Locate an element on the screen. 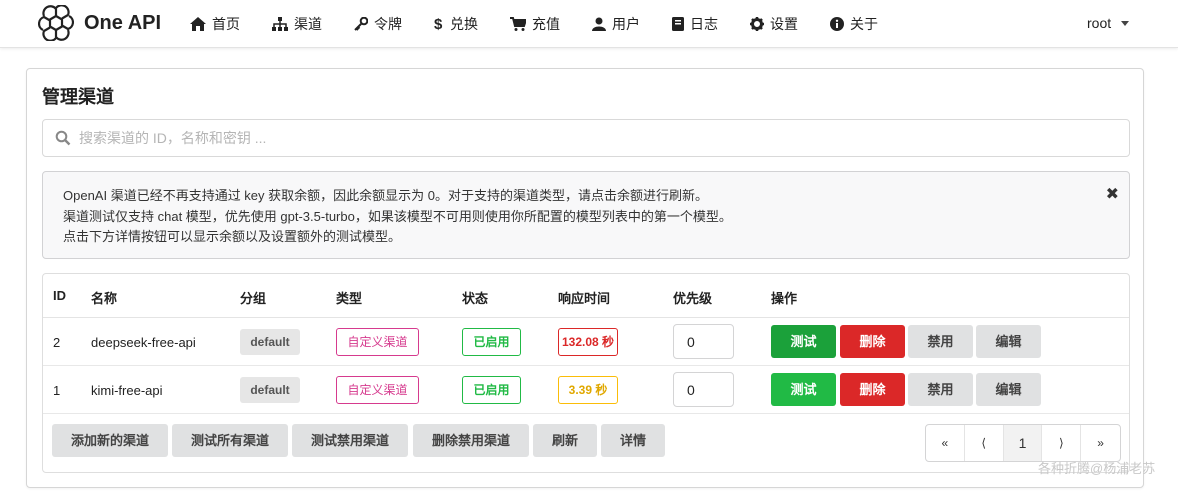  nav-item-topup: 充值 is located at coordinates (535, 24).